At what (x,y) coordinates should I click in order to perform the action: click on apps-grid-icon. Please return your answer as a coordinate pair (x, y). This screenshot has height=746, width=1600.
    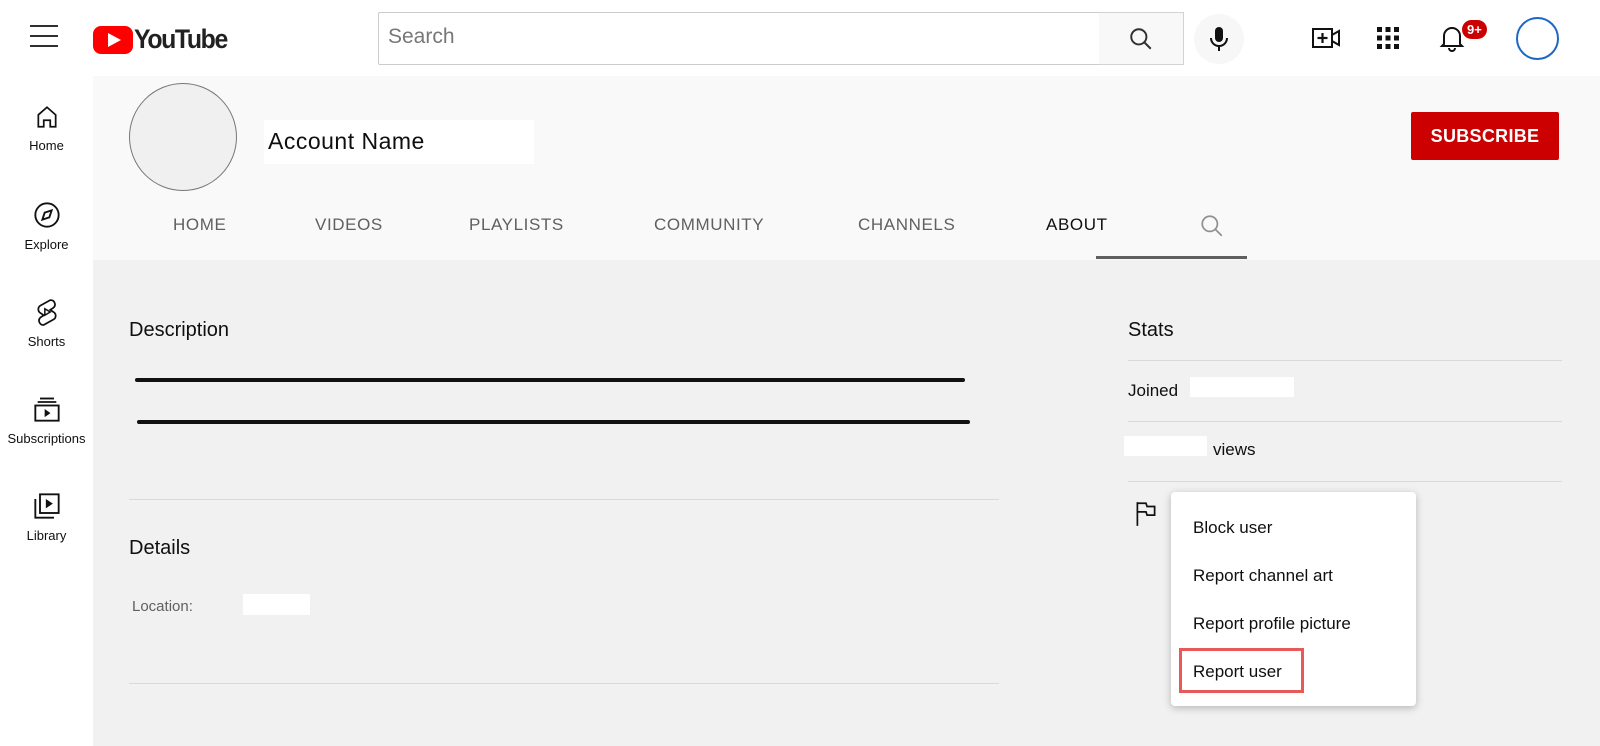
    Looking at the image, I should click on (1388, 38).